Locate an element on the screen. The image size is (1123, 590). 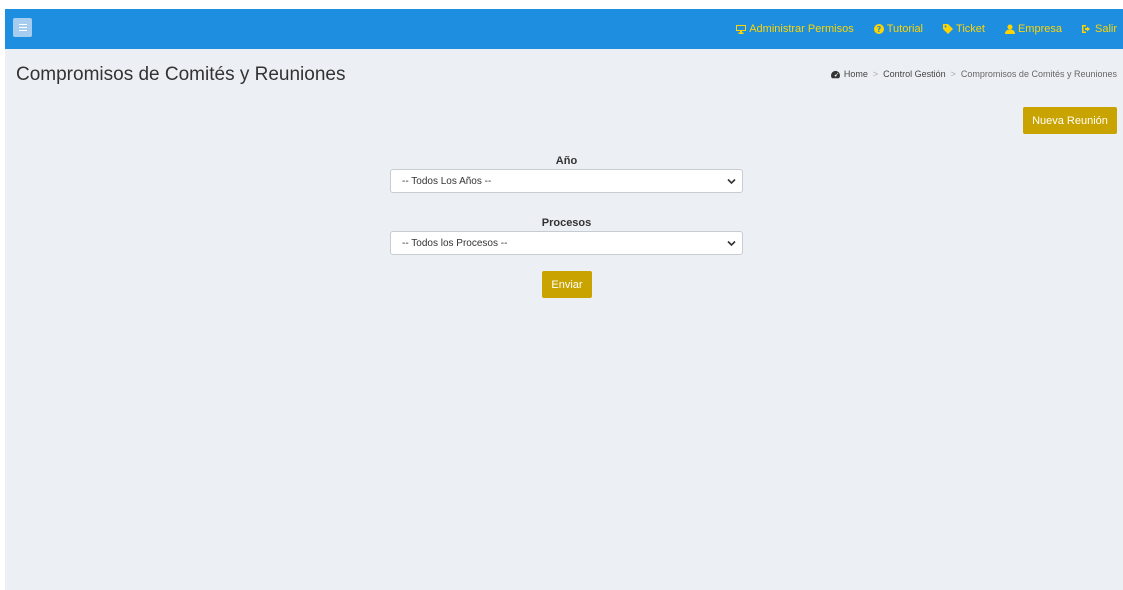
process-select-value: -- Todos los Procesos -- is located at coordinates (455, 243).